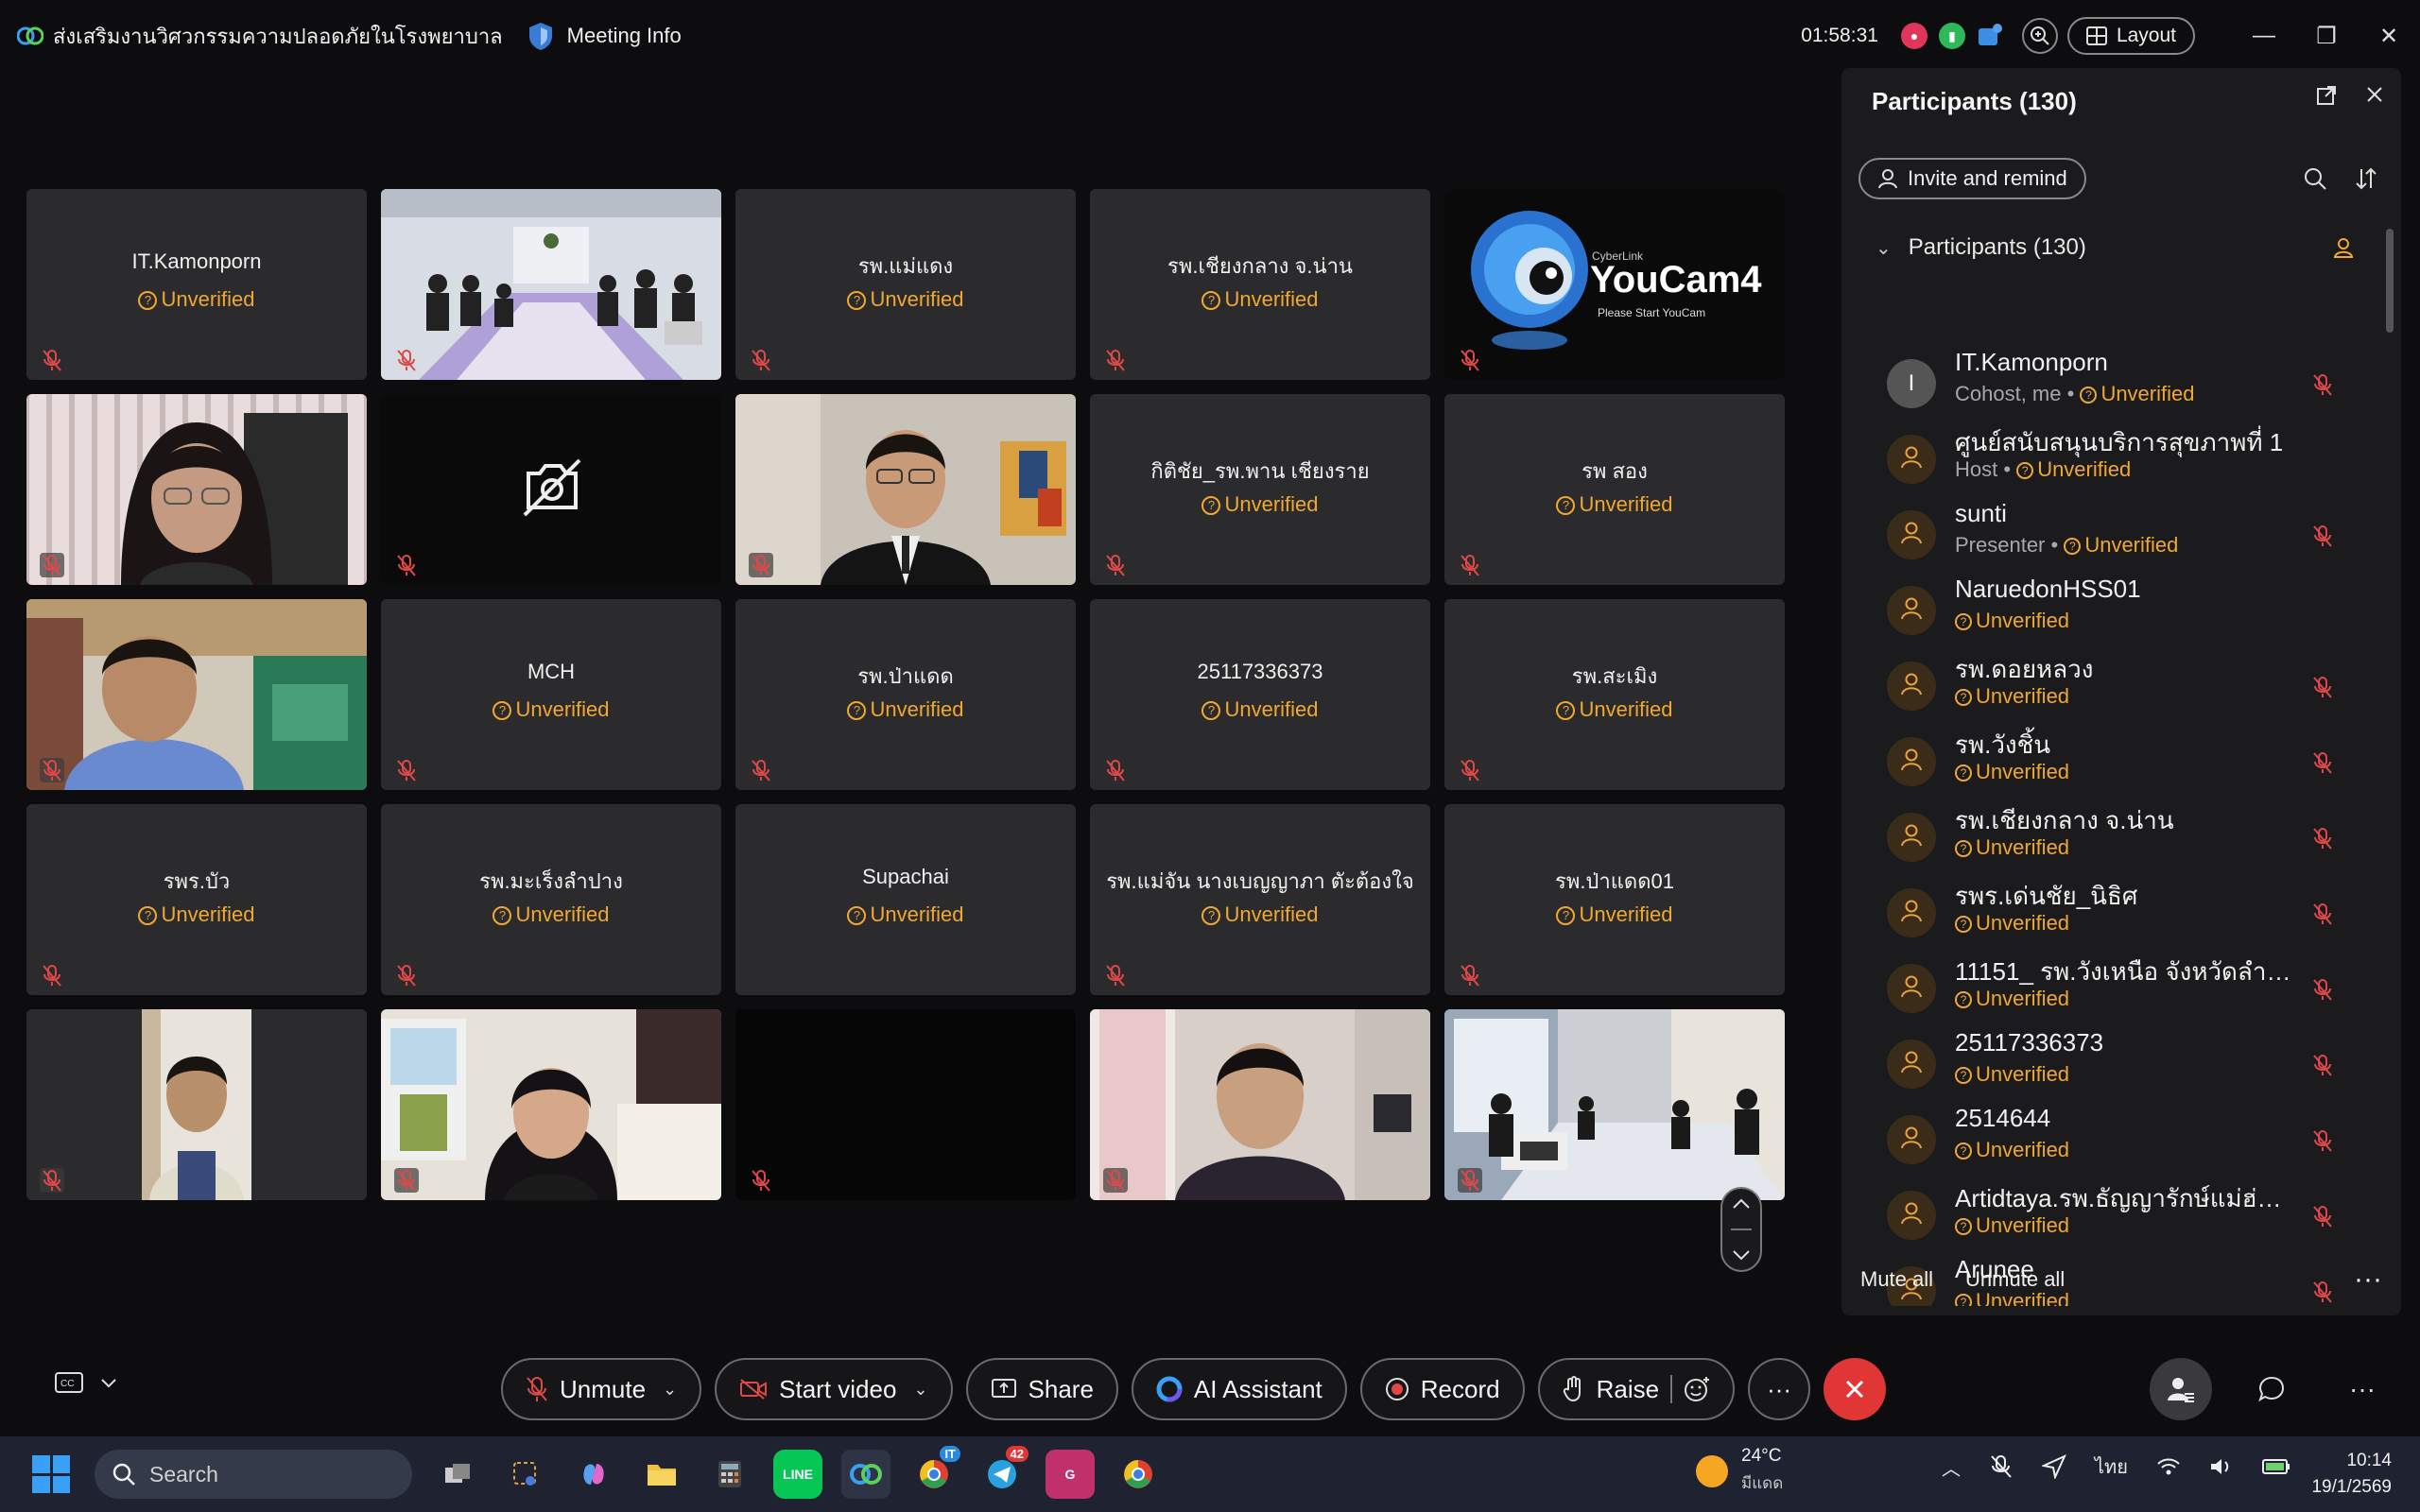 This screenshot has height=1512, width=2420. I want to click on closed-captions-button: CC, so click(86, 1383).